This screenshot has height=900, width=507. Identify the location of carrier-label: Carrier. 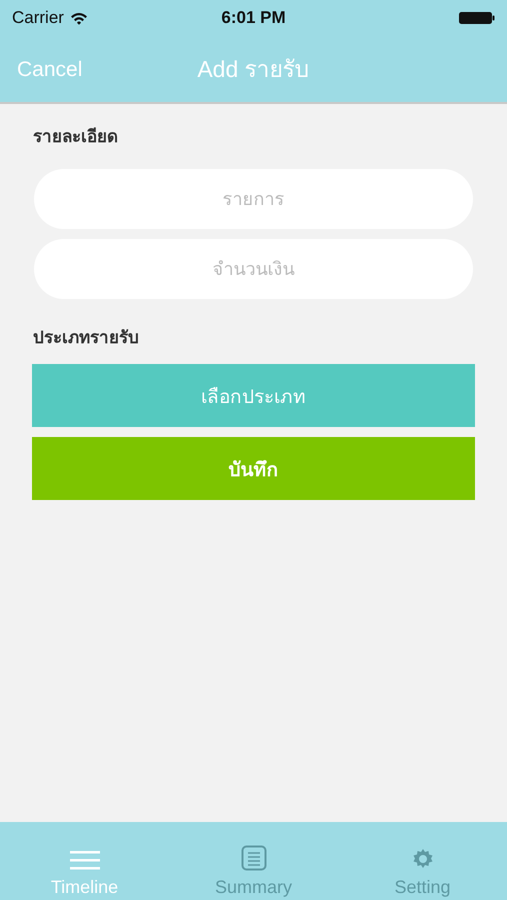
(38, 18).